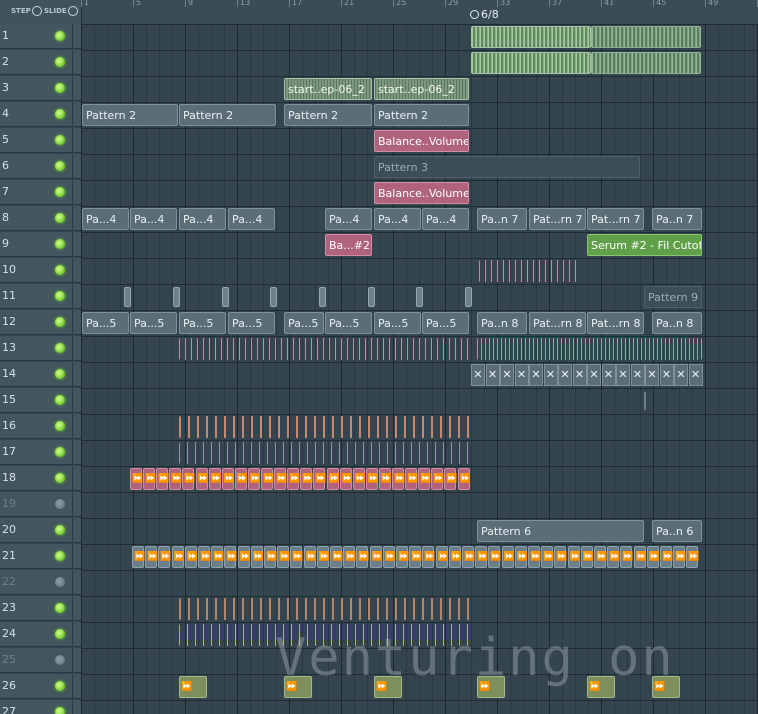 This screenshot has width=758, height=714. Describe the element at coordinates (40, 374) in the screenshot. I see `track-header: 14` at that location.